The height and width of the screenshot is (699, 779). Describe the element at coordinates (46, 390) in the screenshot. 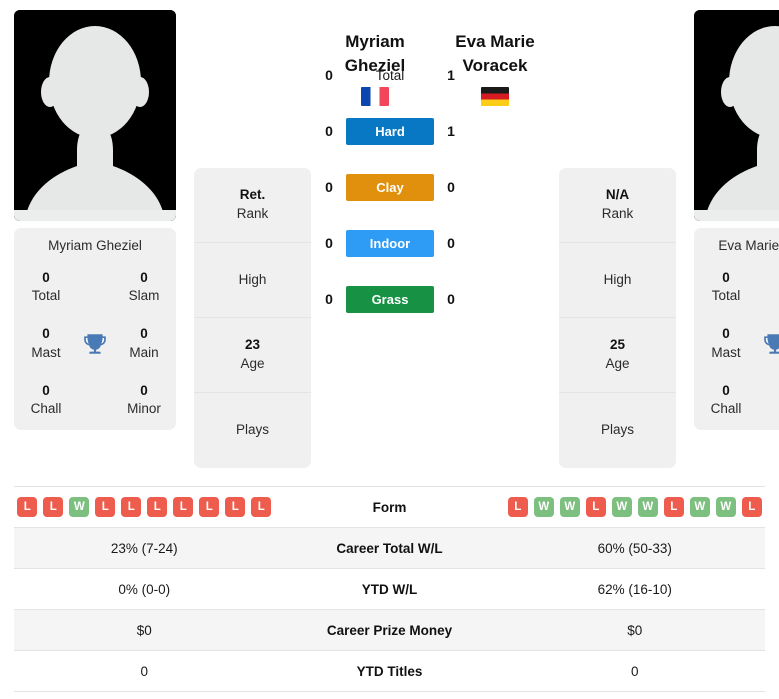

I see `left-titles-chall-value: 0` at that location.